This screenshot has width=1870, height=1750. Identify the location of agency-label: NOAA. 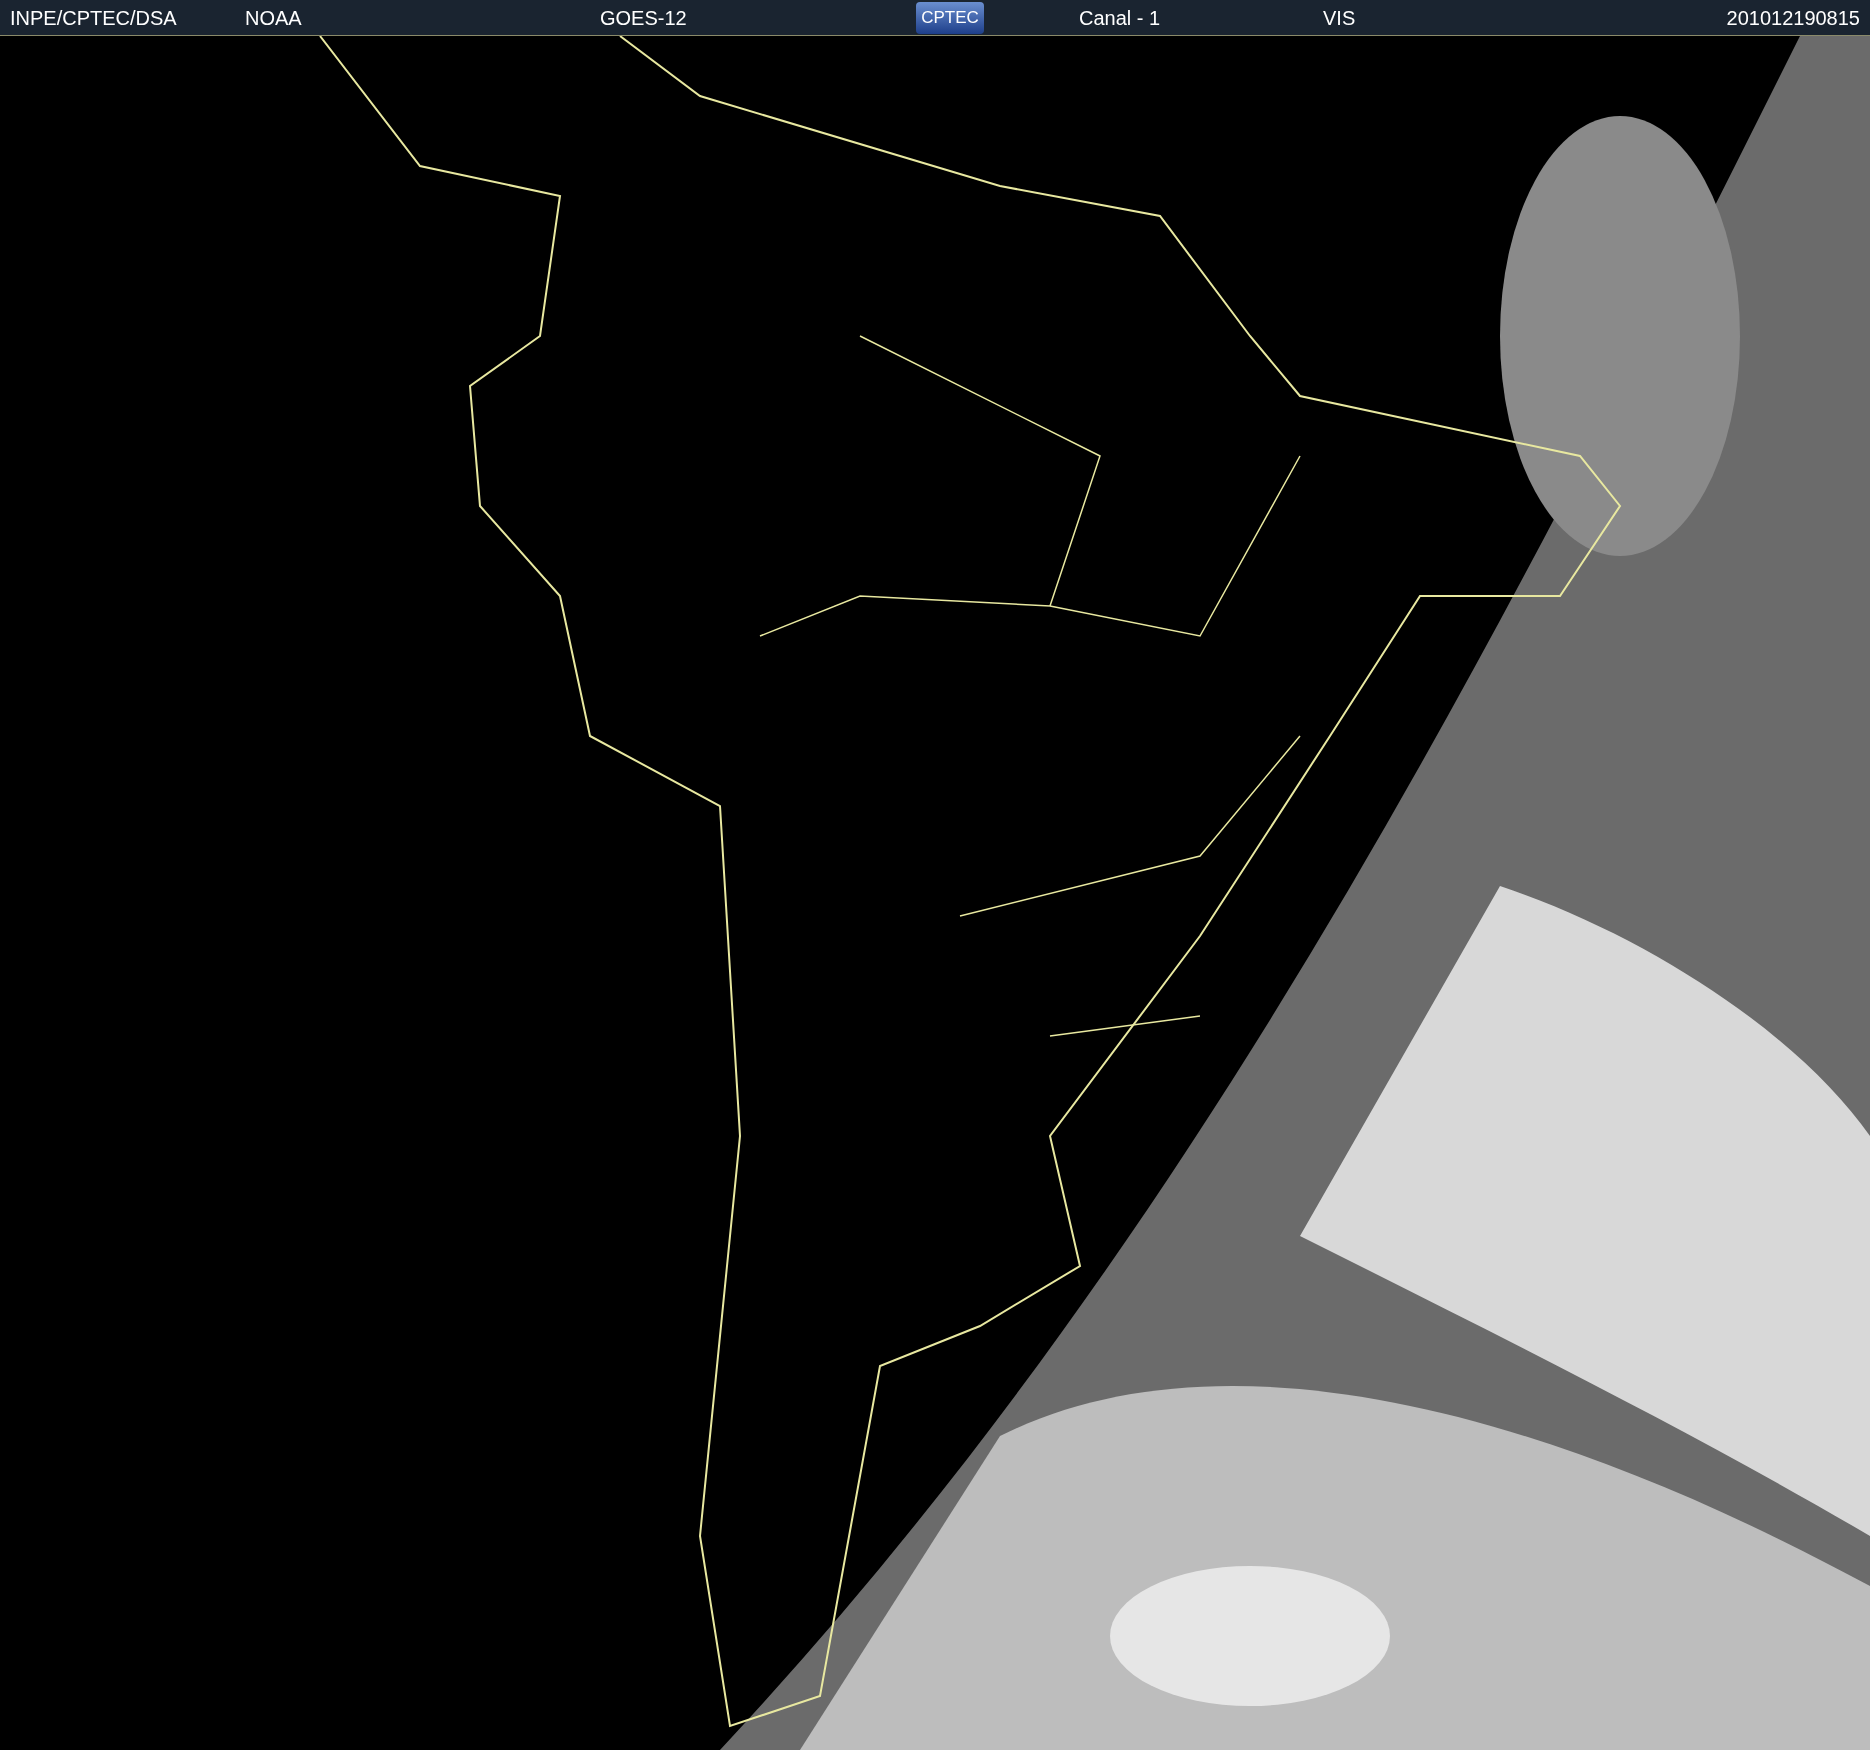
(274, 17).